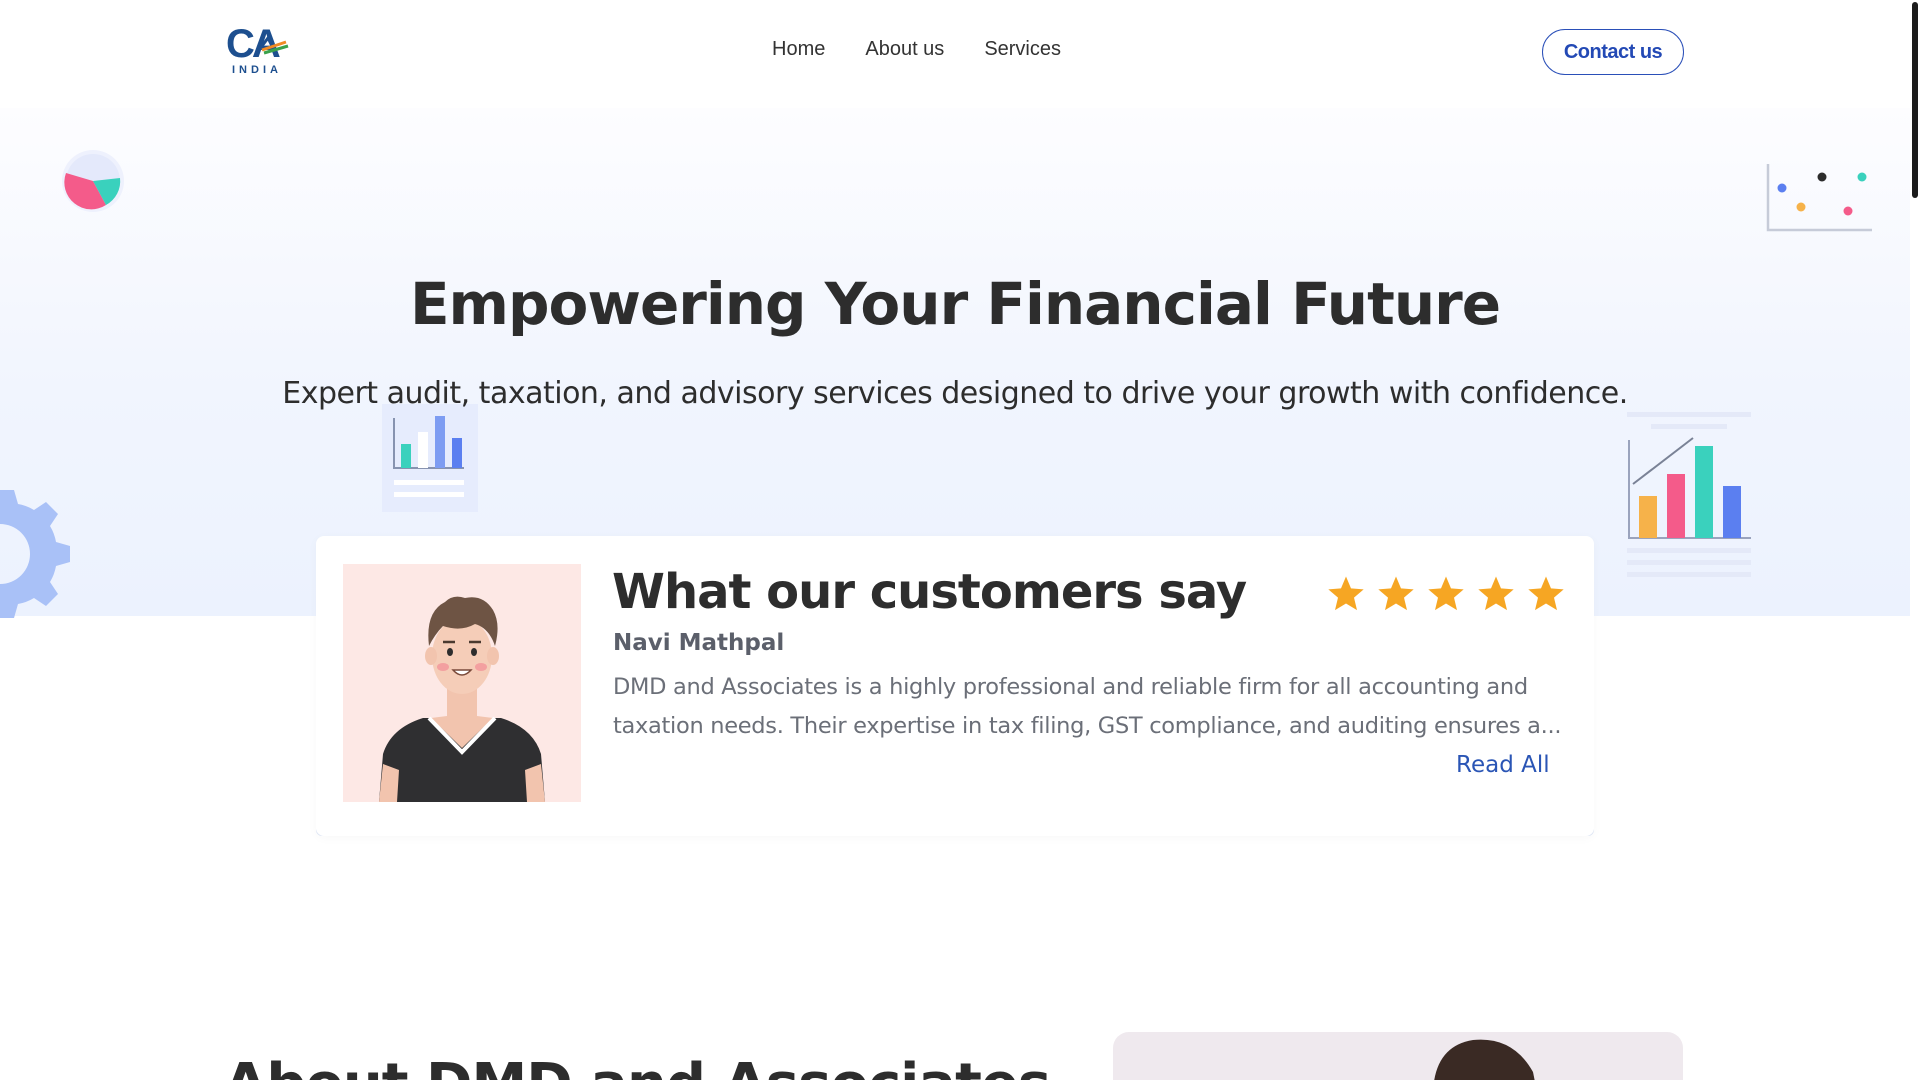 This screenshot has width=1920, height=1080. What do you see at coordinates (1022, 49) in the screenshot?
I see `nav-services-link: Services` at bounding box center [1022, 49].